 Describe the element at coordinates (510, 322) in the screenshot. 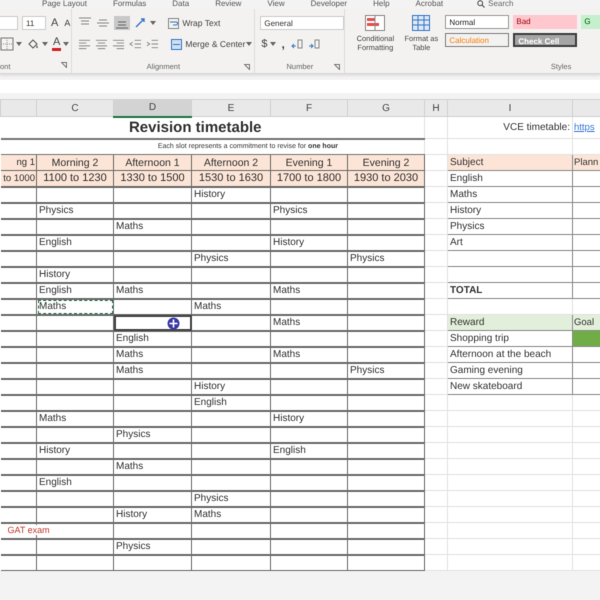

I see `table-header-cell: Reward` at that location.